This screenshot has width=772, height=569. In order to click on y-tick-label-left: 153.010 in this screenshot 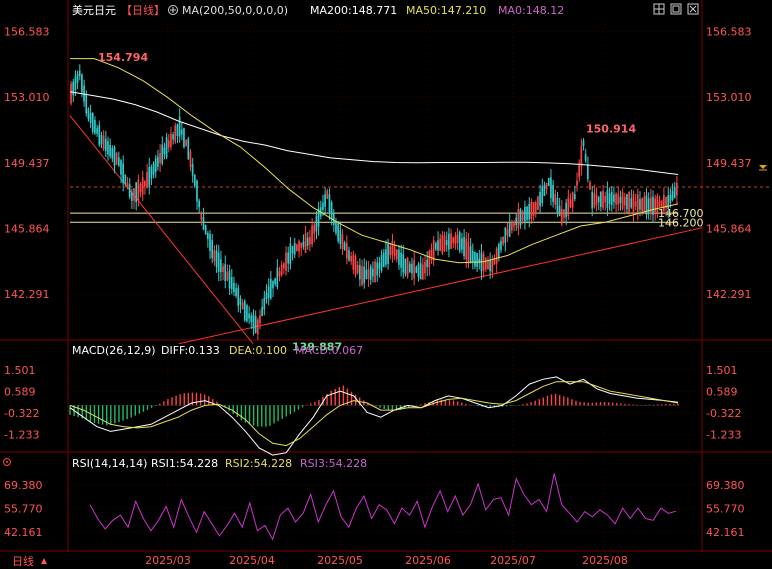, I will do `click(27, 97)`.